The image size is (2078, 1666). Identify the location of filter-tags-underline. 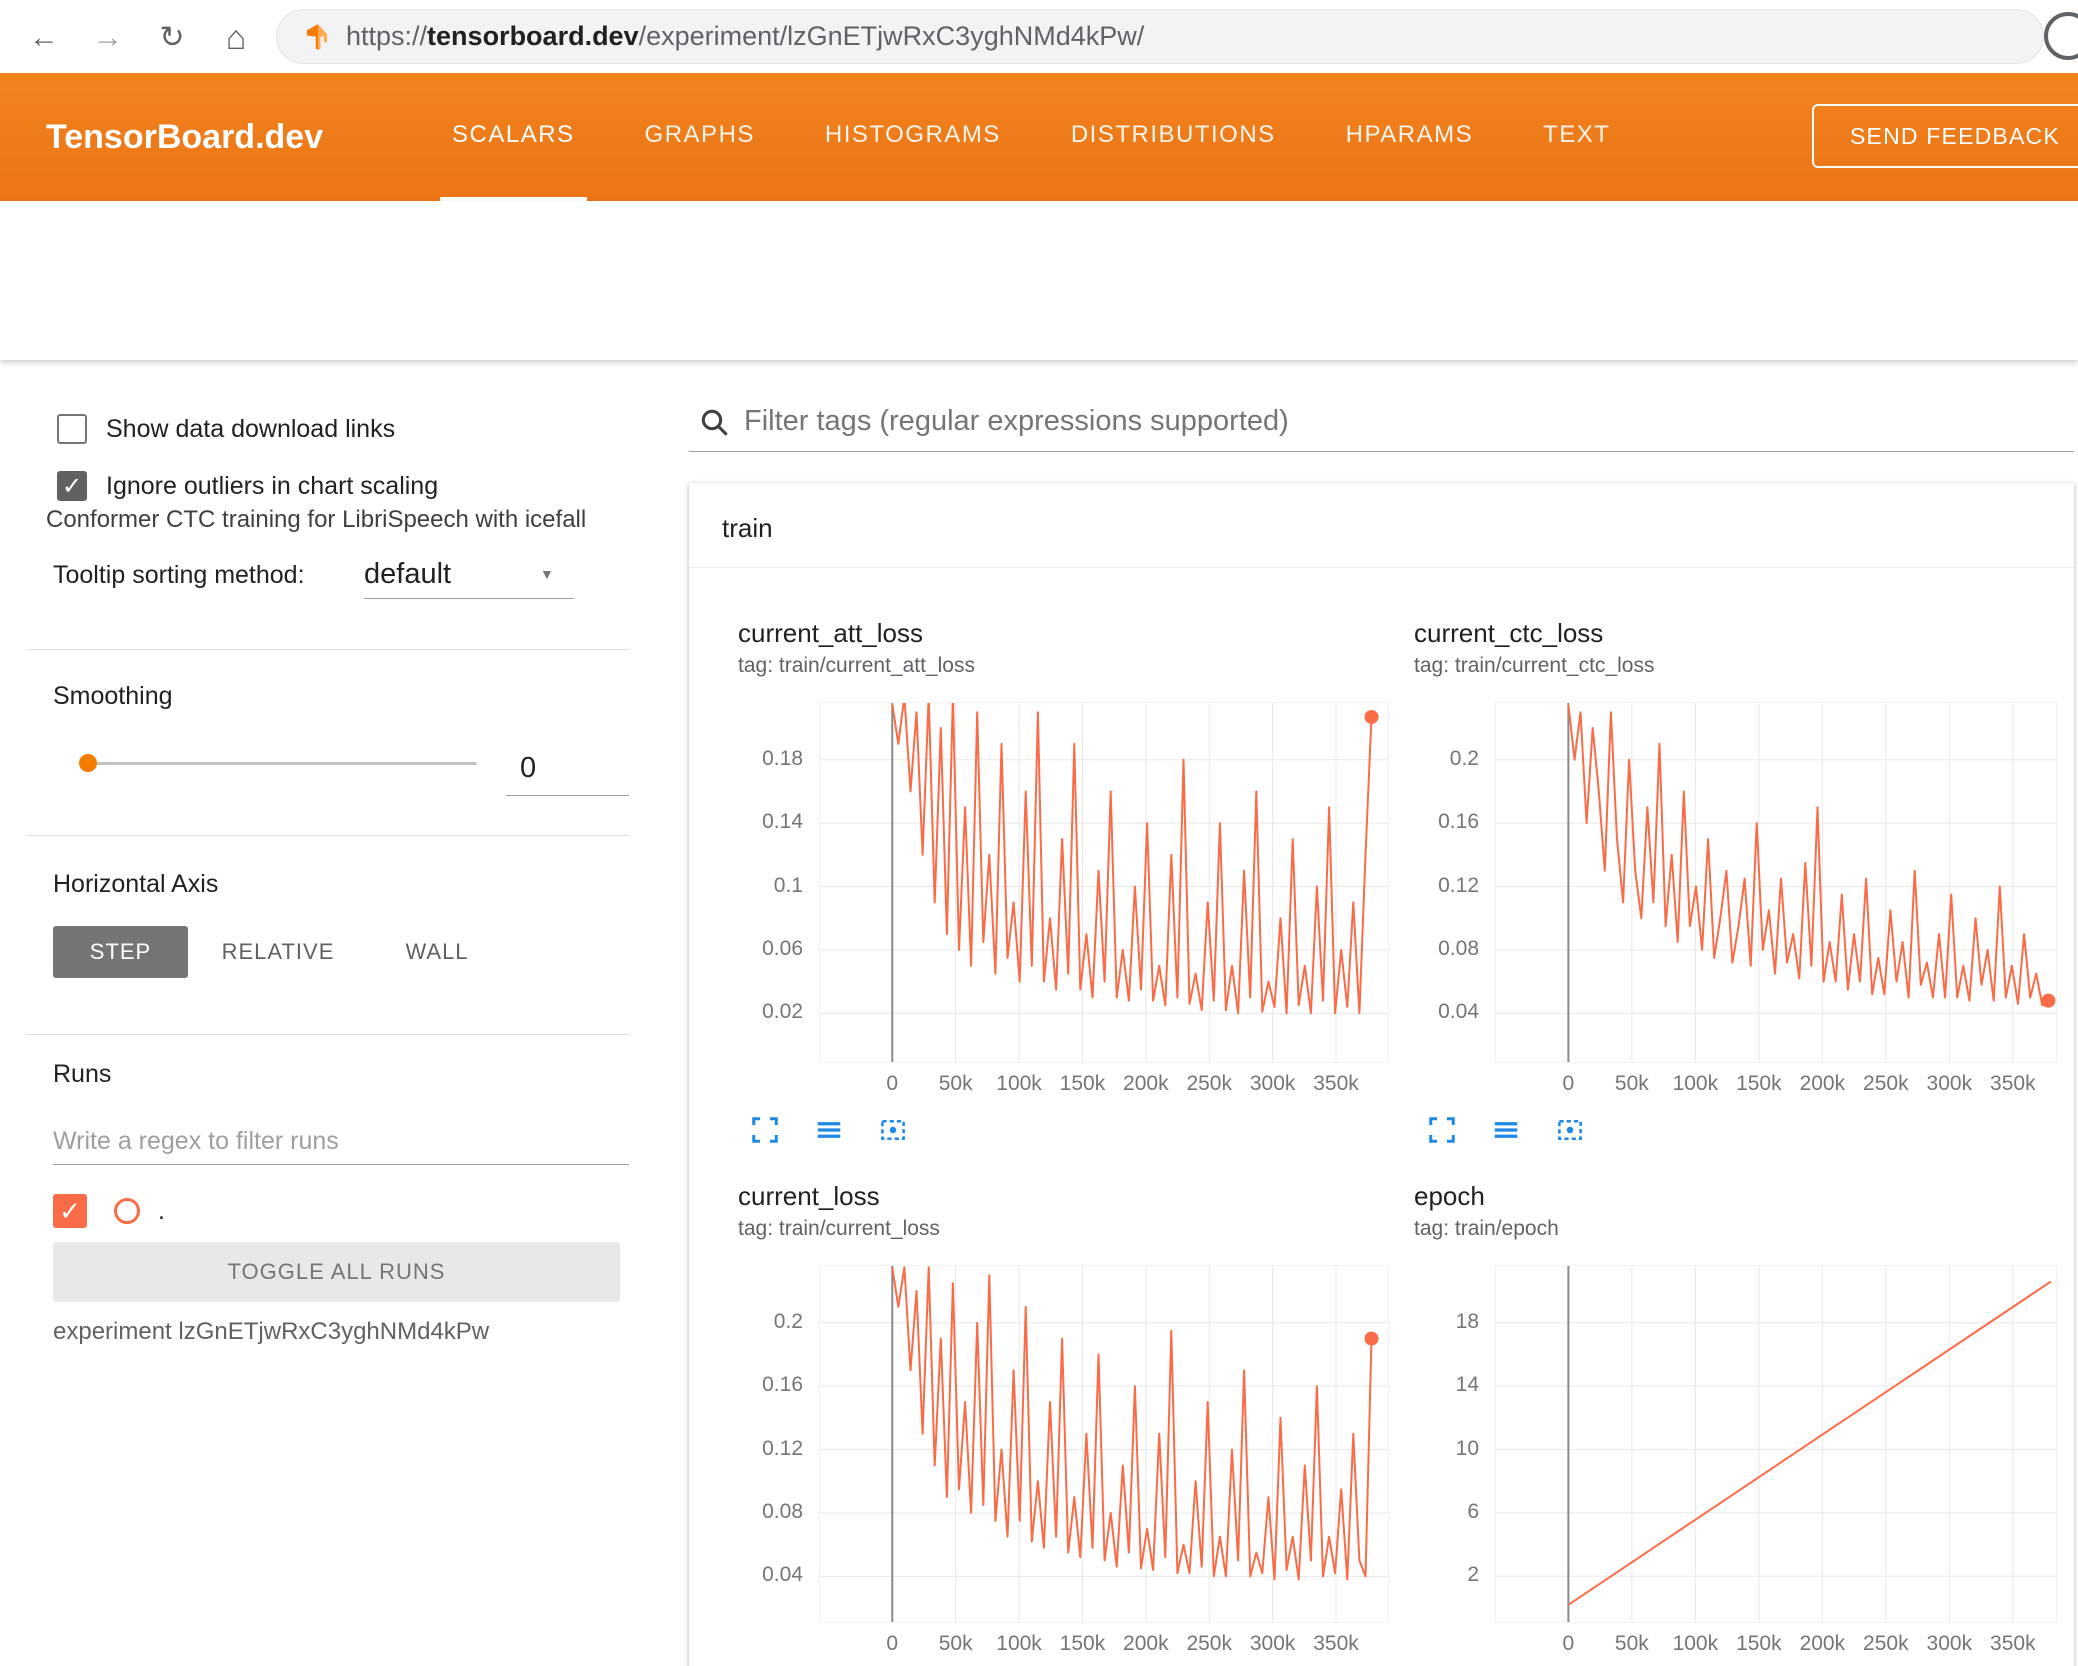
(1381, 451).